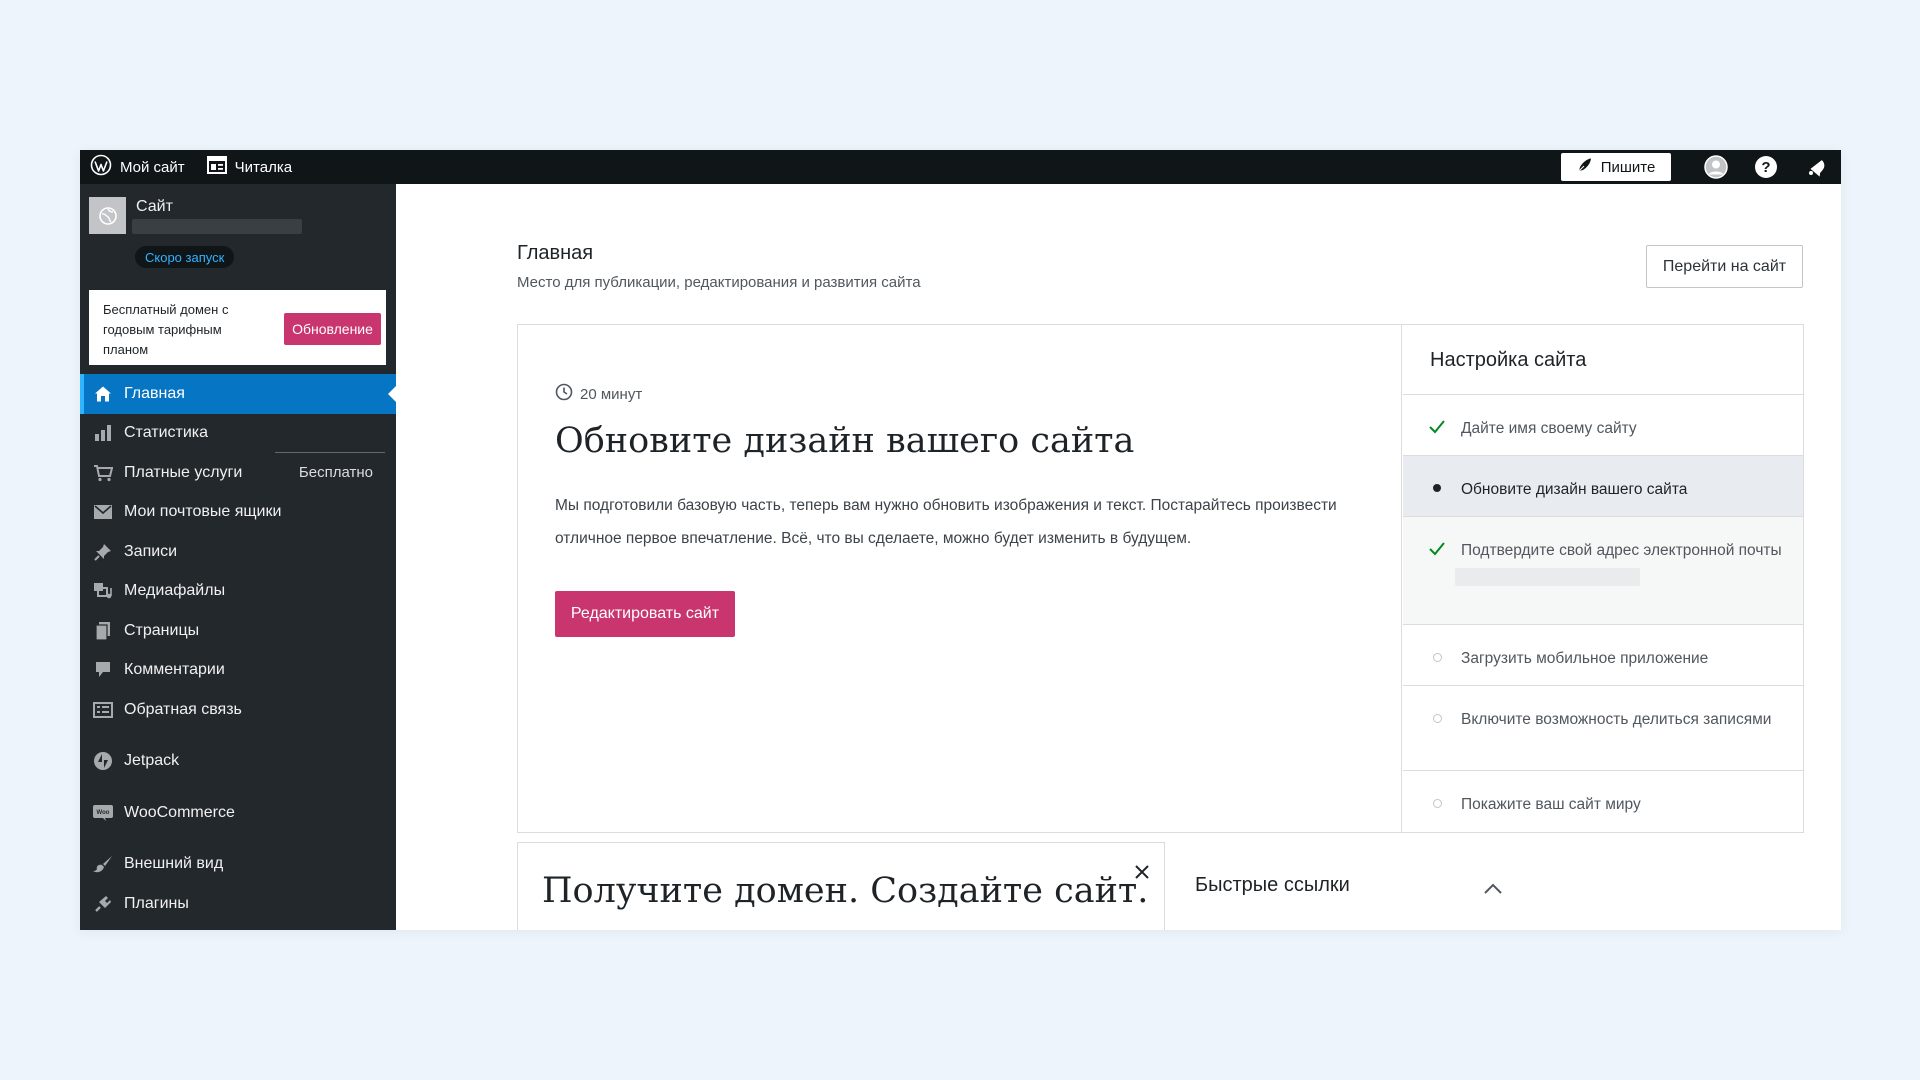 The width and height of the screenshot is (1920, 1080). I want to click on checklist-item-update-design: Обновите дизайн вашего сайта, so click(1603, 486).